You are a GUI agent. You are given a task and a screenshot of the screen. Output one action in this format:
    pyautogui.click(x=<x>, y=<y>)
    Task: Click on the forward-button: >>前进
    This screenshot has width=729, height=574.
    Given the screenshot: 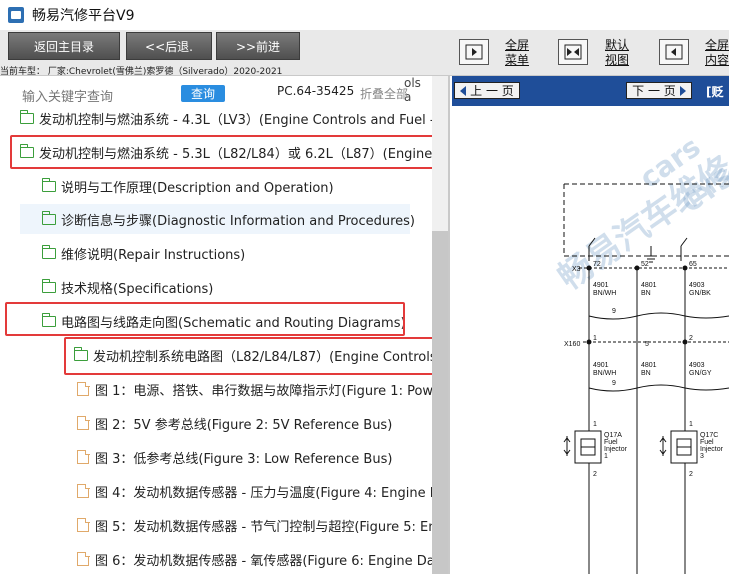 What is the action you would take?
    pyautogui.click(x=258, y=46)
    